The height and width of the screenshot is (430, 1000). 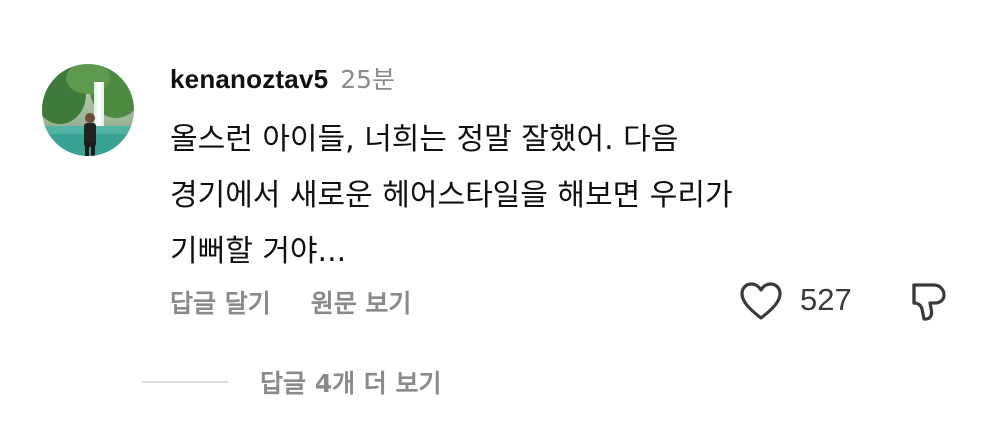 What do you see at coordinates (249, 79) in the screenshot?
I see `username: kenanoztav5` at bounding box center [249, 79].